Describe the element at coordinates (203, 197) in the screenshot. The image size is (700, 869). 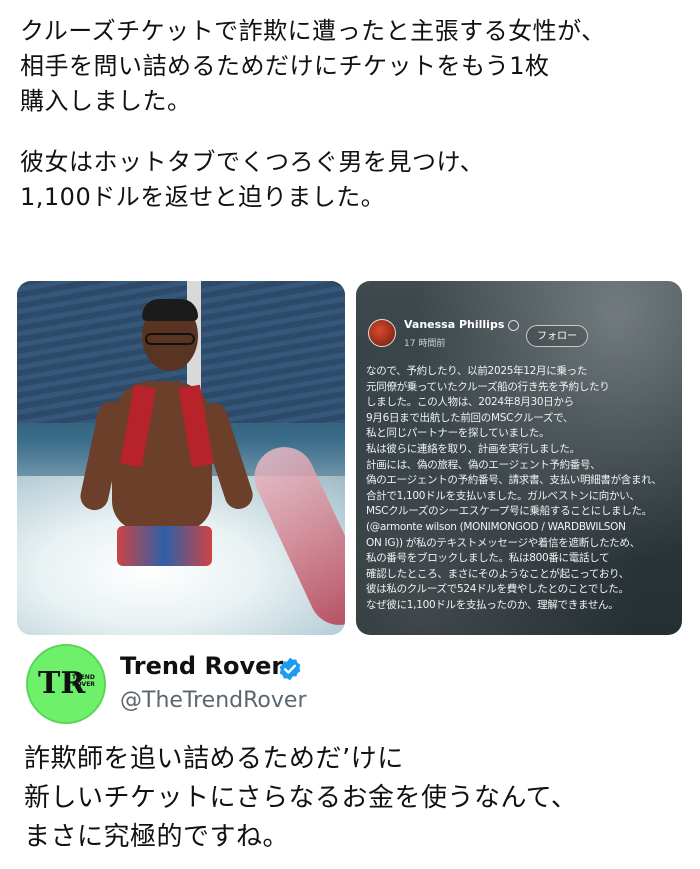
I see `headline-line: 1,100ドルを返せと迫りました。` at that location.